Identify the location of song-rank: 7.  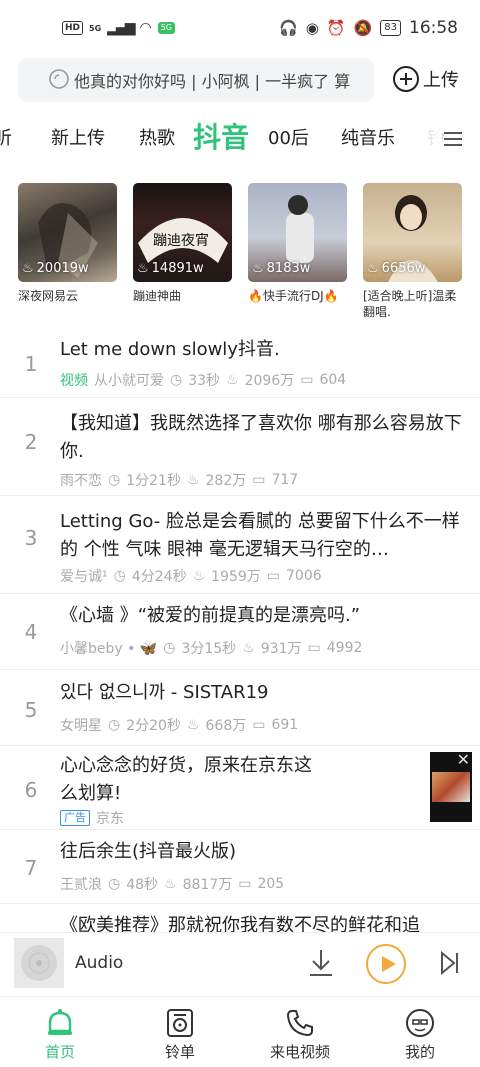
(31, 868).